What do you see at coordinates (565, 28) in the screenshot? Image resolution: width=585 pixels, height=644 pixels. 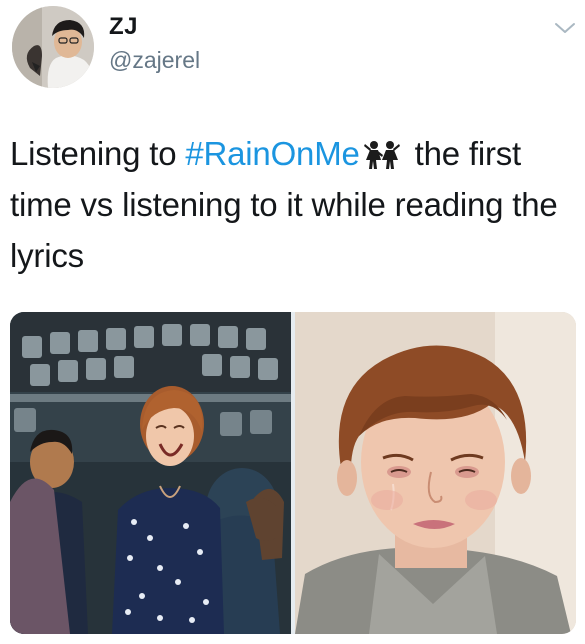 I see `chevron-down-icon` at bounding box center [565, 28].